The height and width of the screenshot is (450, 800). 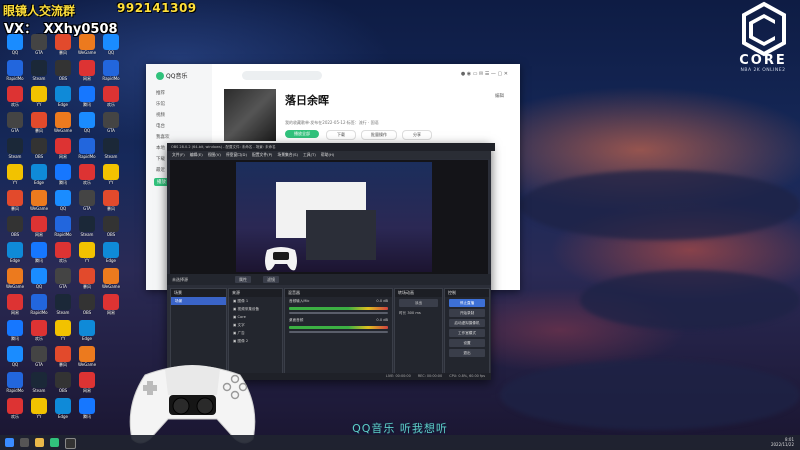 What do you see at coordinates (39, 442) in the screenshot?
I see `explorer-icon` at bounding box center [39, 442].